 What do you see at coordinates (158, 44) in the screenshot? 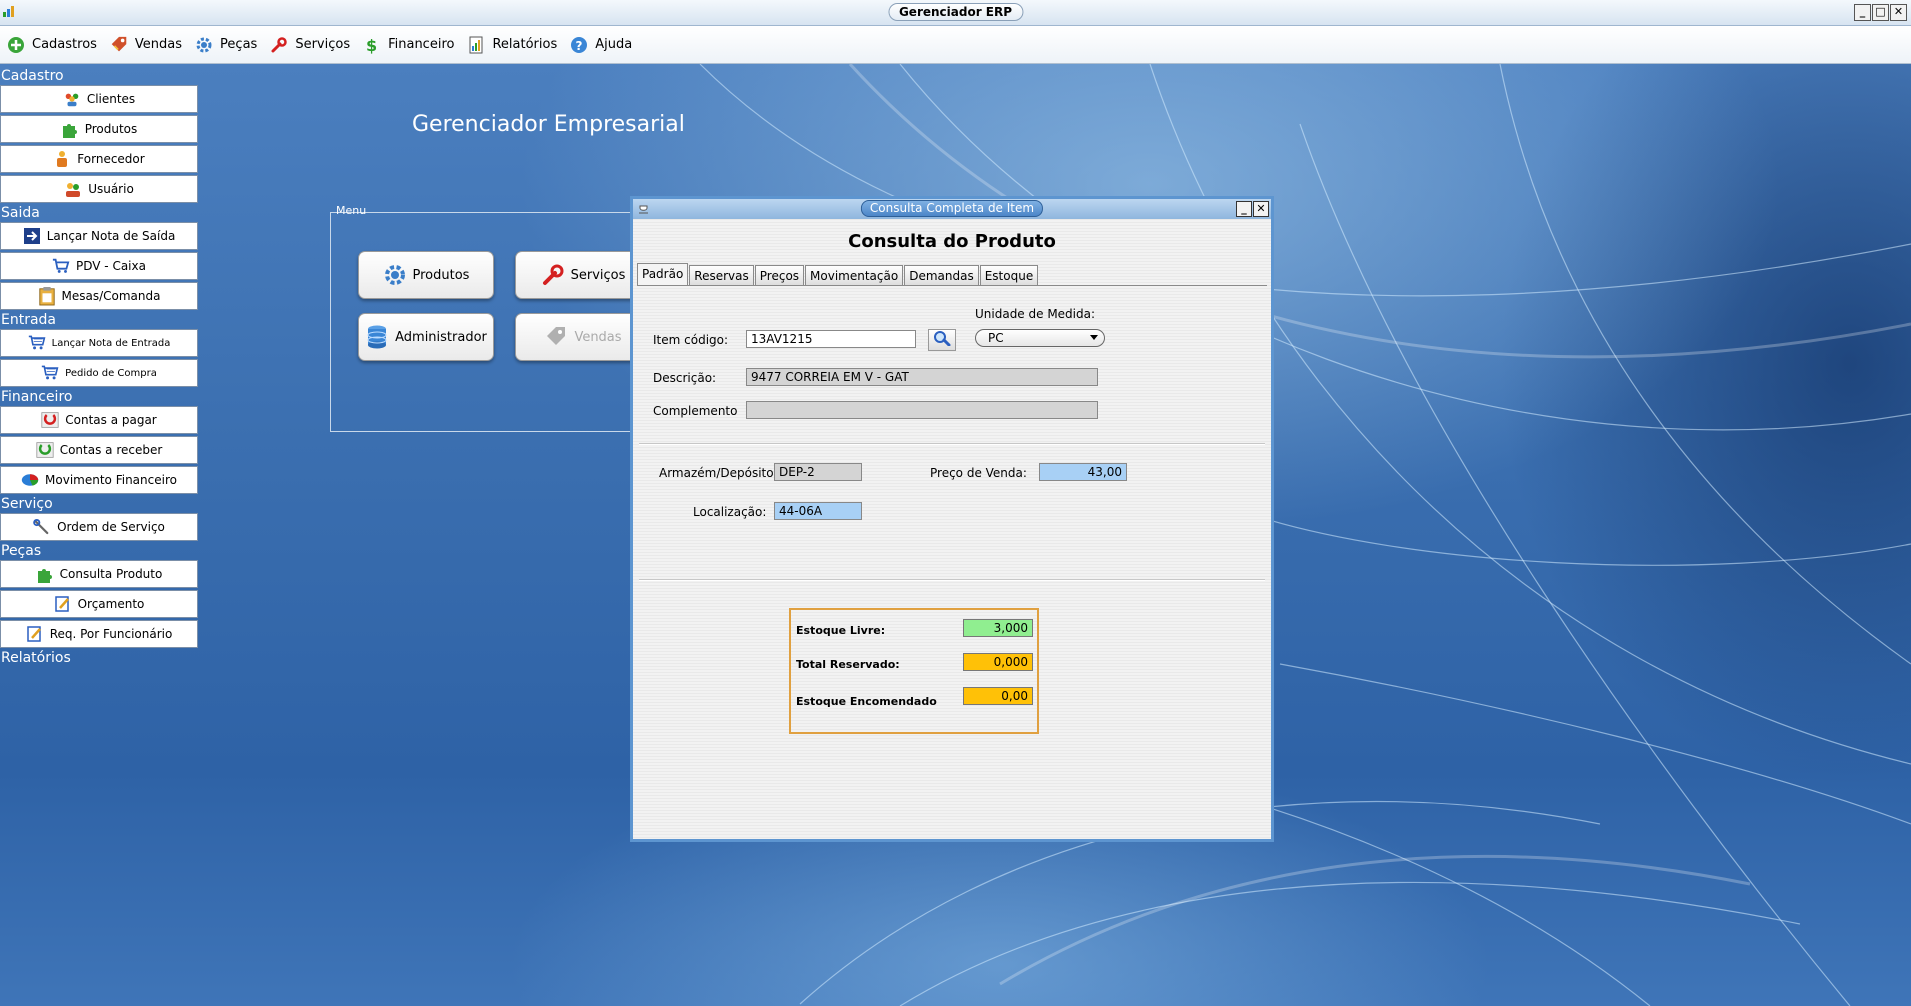
I see `menu-label: Vendas` at bounding box center [158, 44].